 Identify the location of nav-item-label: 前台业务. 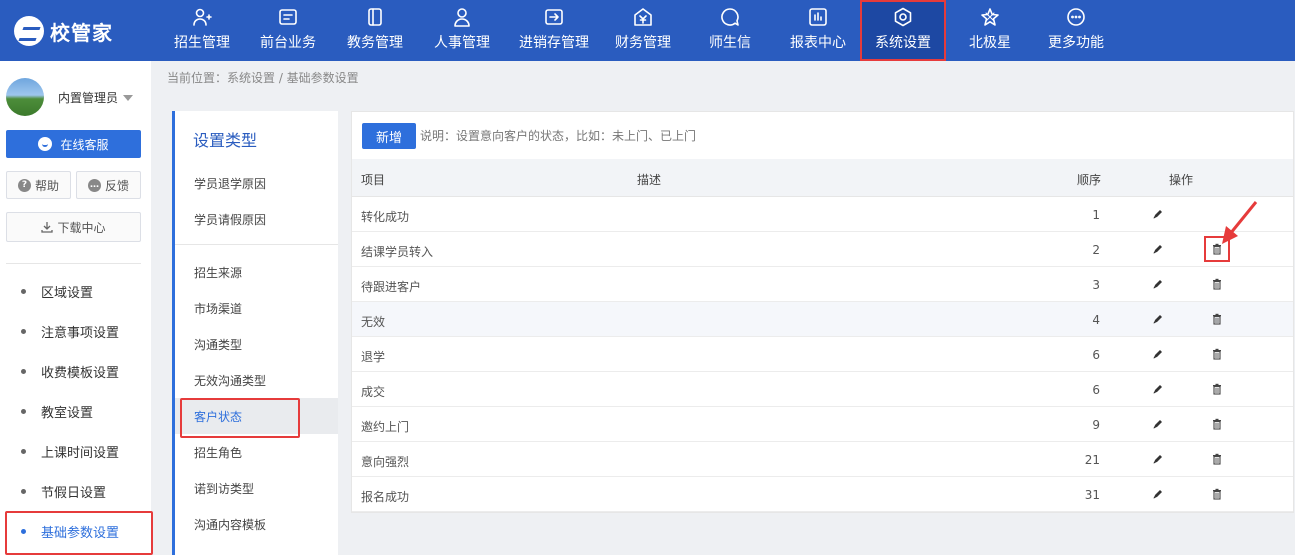
(288, 43).